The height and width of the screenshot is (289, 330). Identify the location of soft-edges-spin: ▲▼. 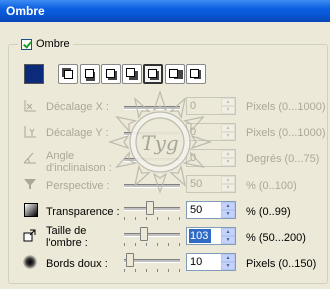
(211, 262).